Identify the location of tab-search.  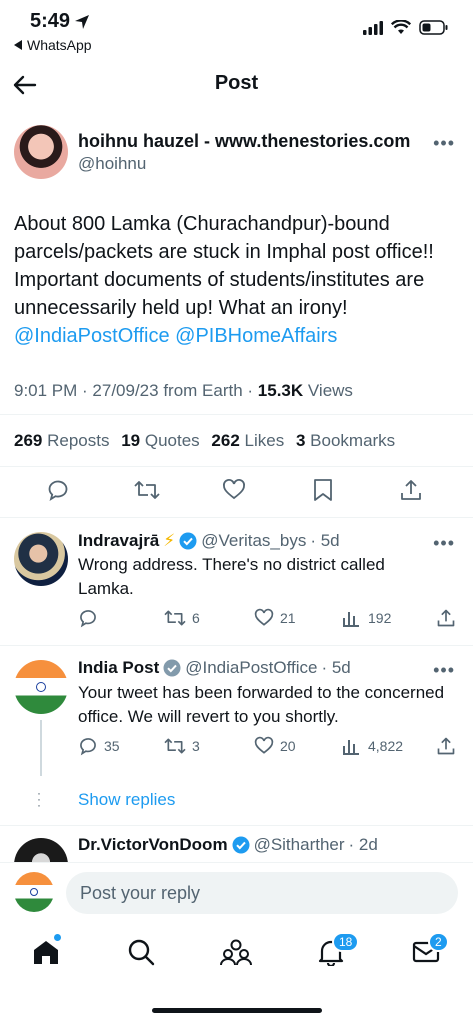
(141, 952).